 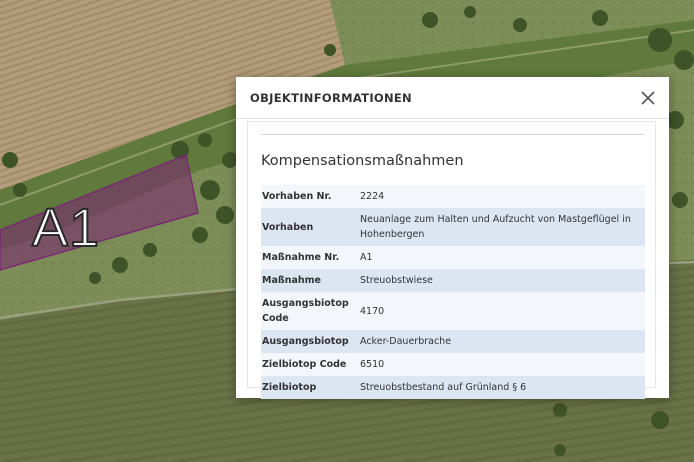 What do you see at coordinates (304, 364) in the screenshot?
I see `attribute-key: Zielbiotop Code` at bounding box center [304, 364].